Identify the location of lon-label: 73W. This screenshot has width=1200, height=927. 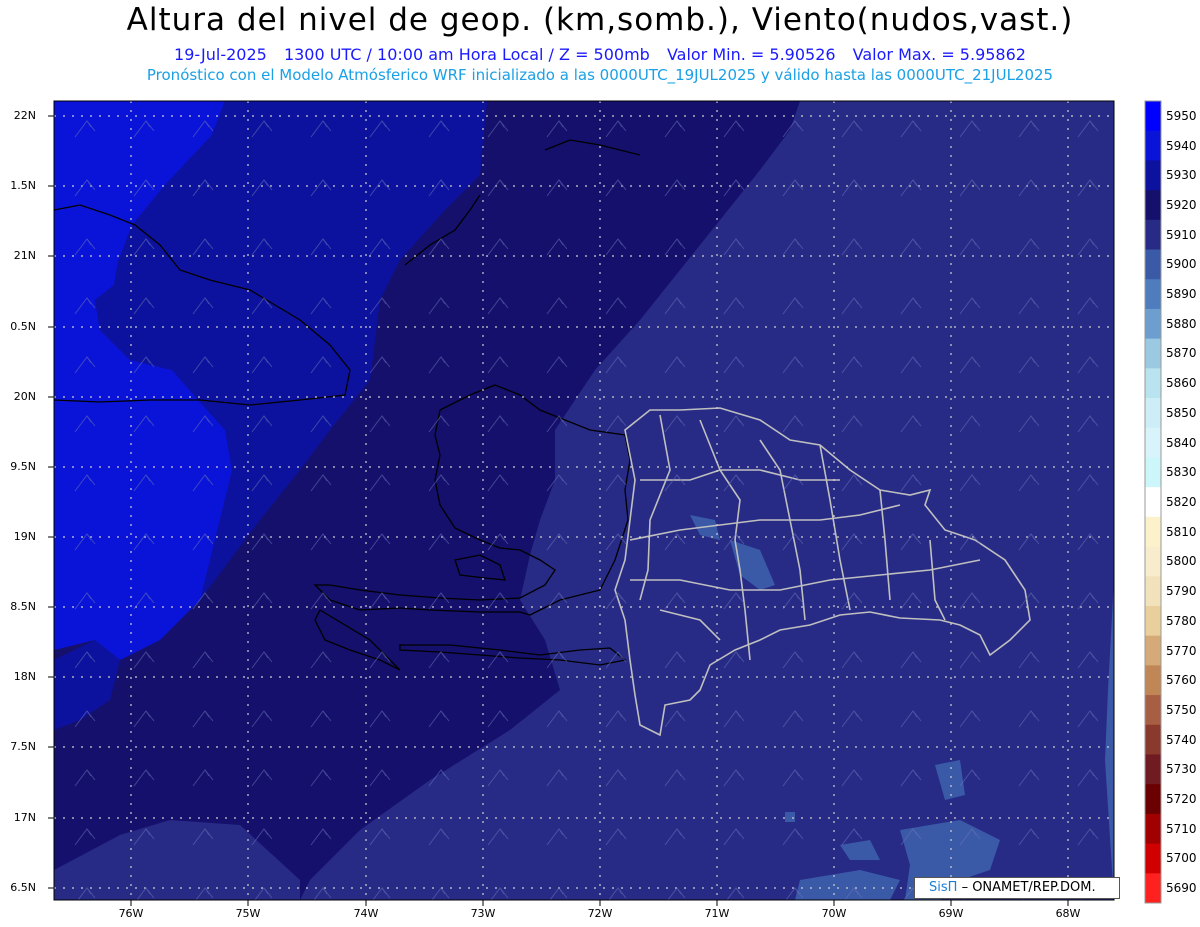
(483, 913).